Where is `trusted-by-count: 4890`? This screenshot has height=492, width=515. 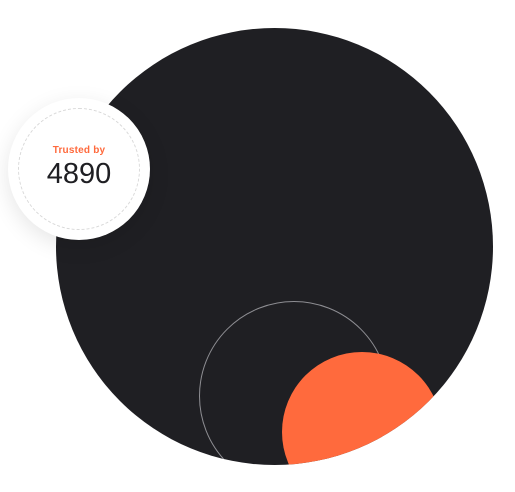 trusted-by-count: 4890 is located at coordinates (79, 173).